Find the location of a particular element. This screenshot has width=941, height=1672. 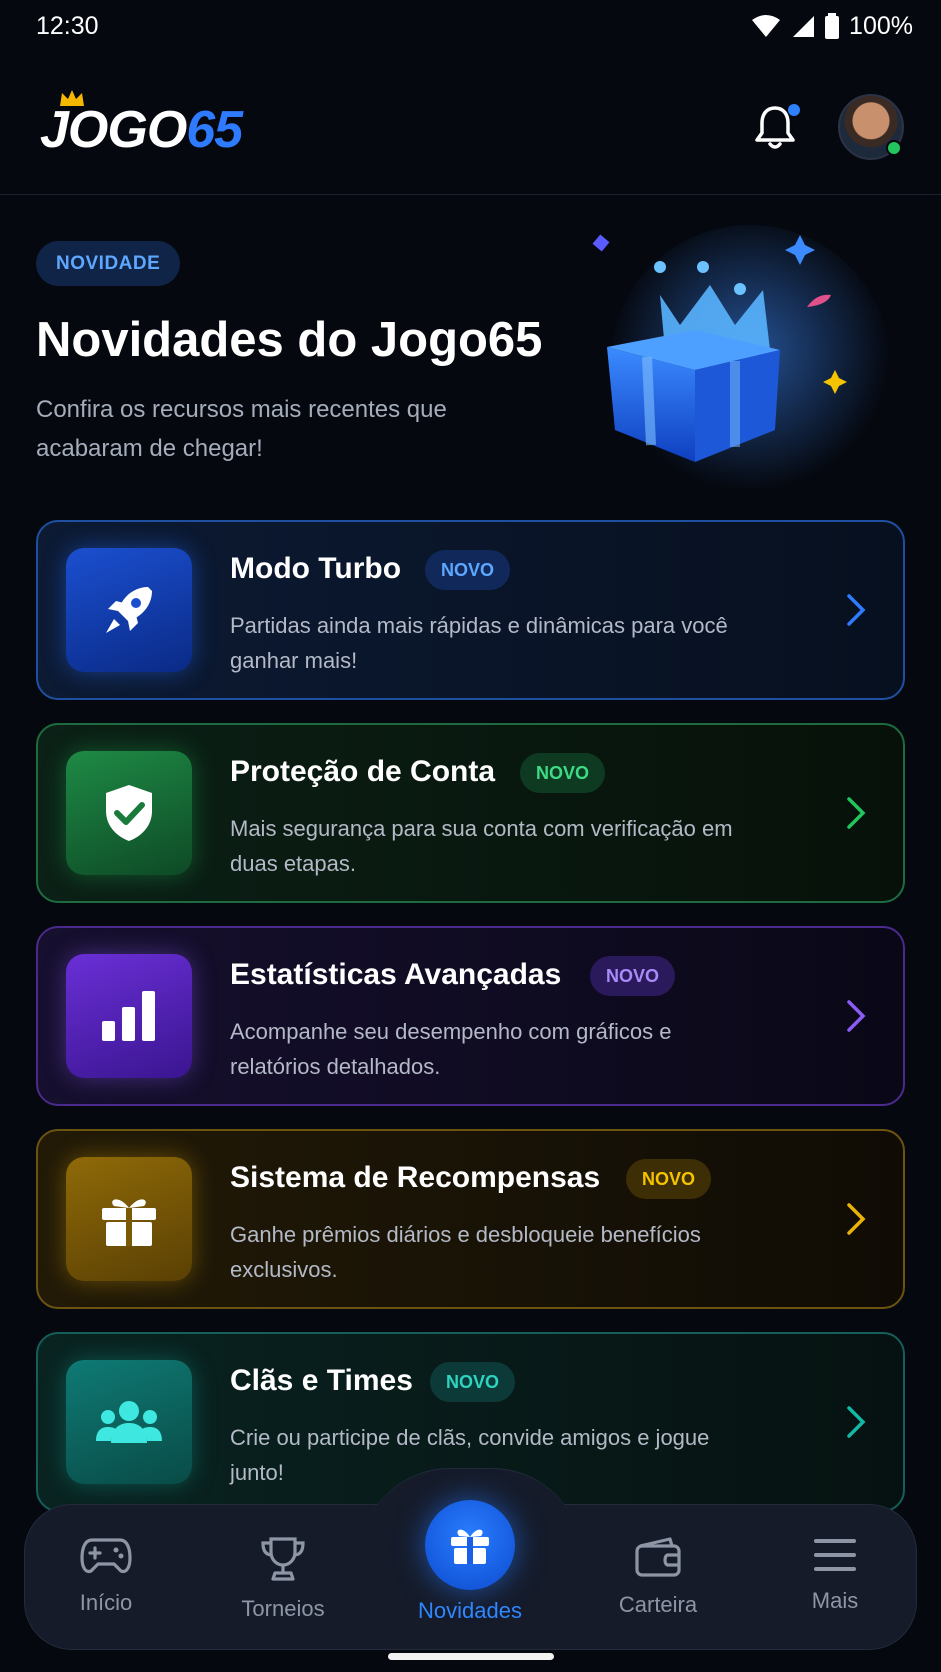

notification-dot is located at coordinates (794, 110).